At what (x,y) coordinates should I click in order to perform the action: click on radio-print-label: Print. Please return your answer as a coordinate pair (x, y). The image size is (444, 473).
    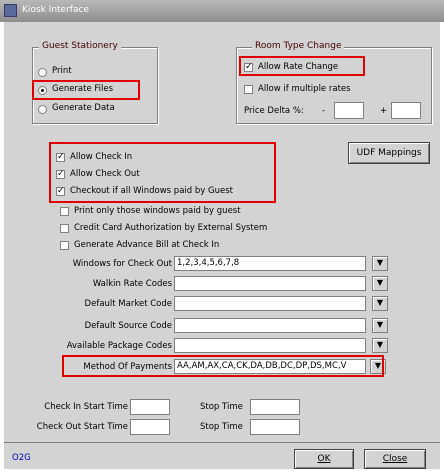
    Looking at the image, I should click on (62, 71).